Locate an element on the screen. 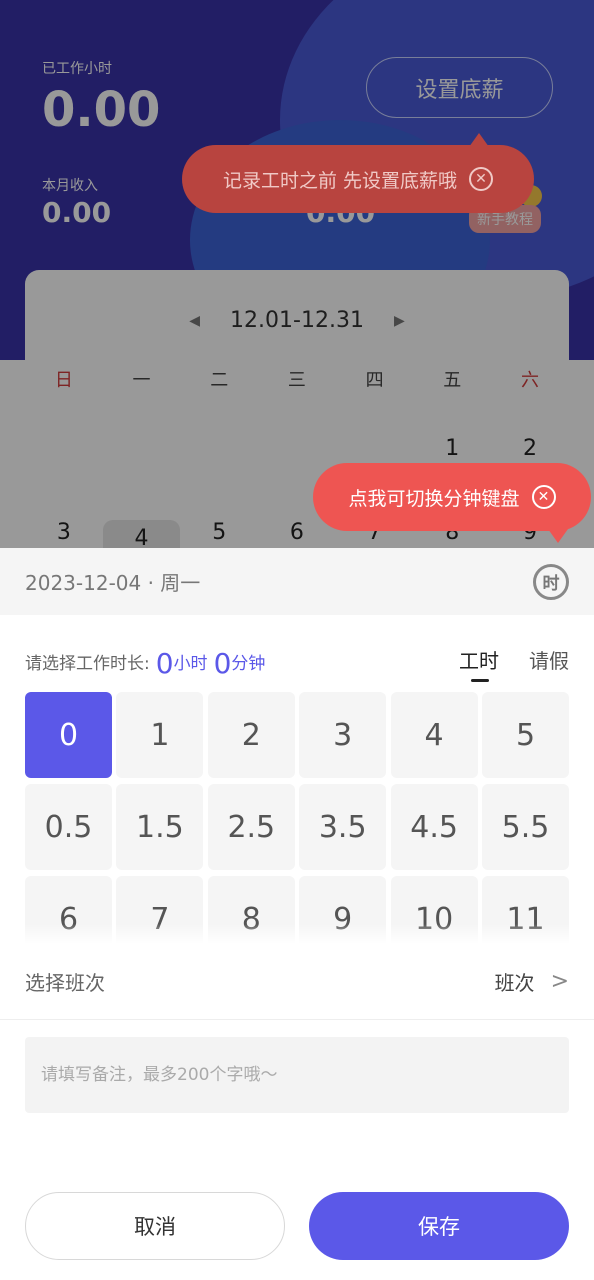 This screenshot has width=594, height=1280. keypad-fade is located at coordinates (297, 934).